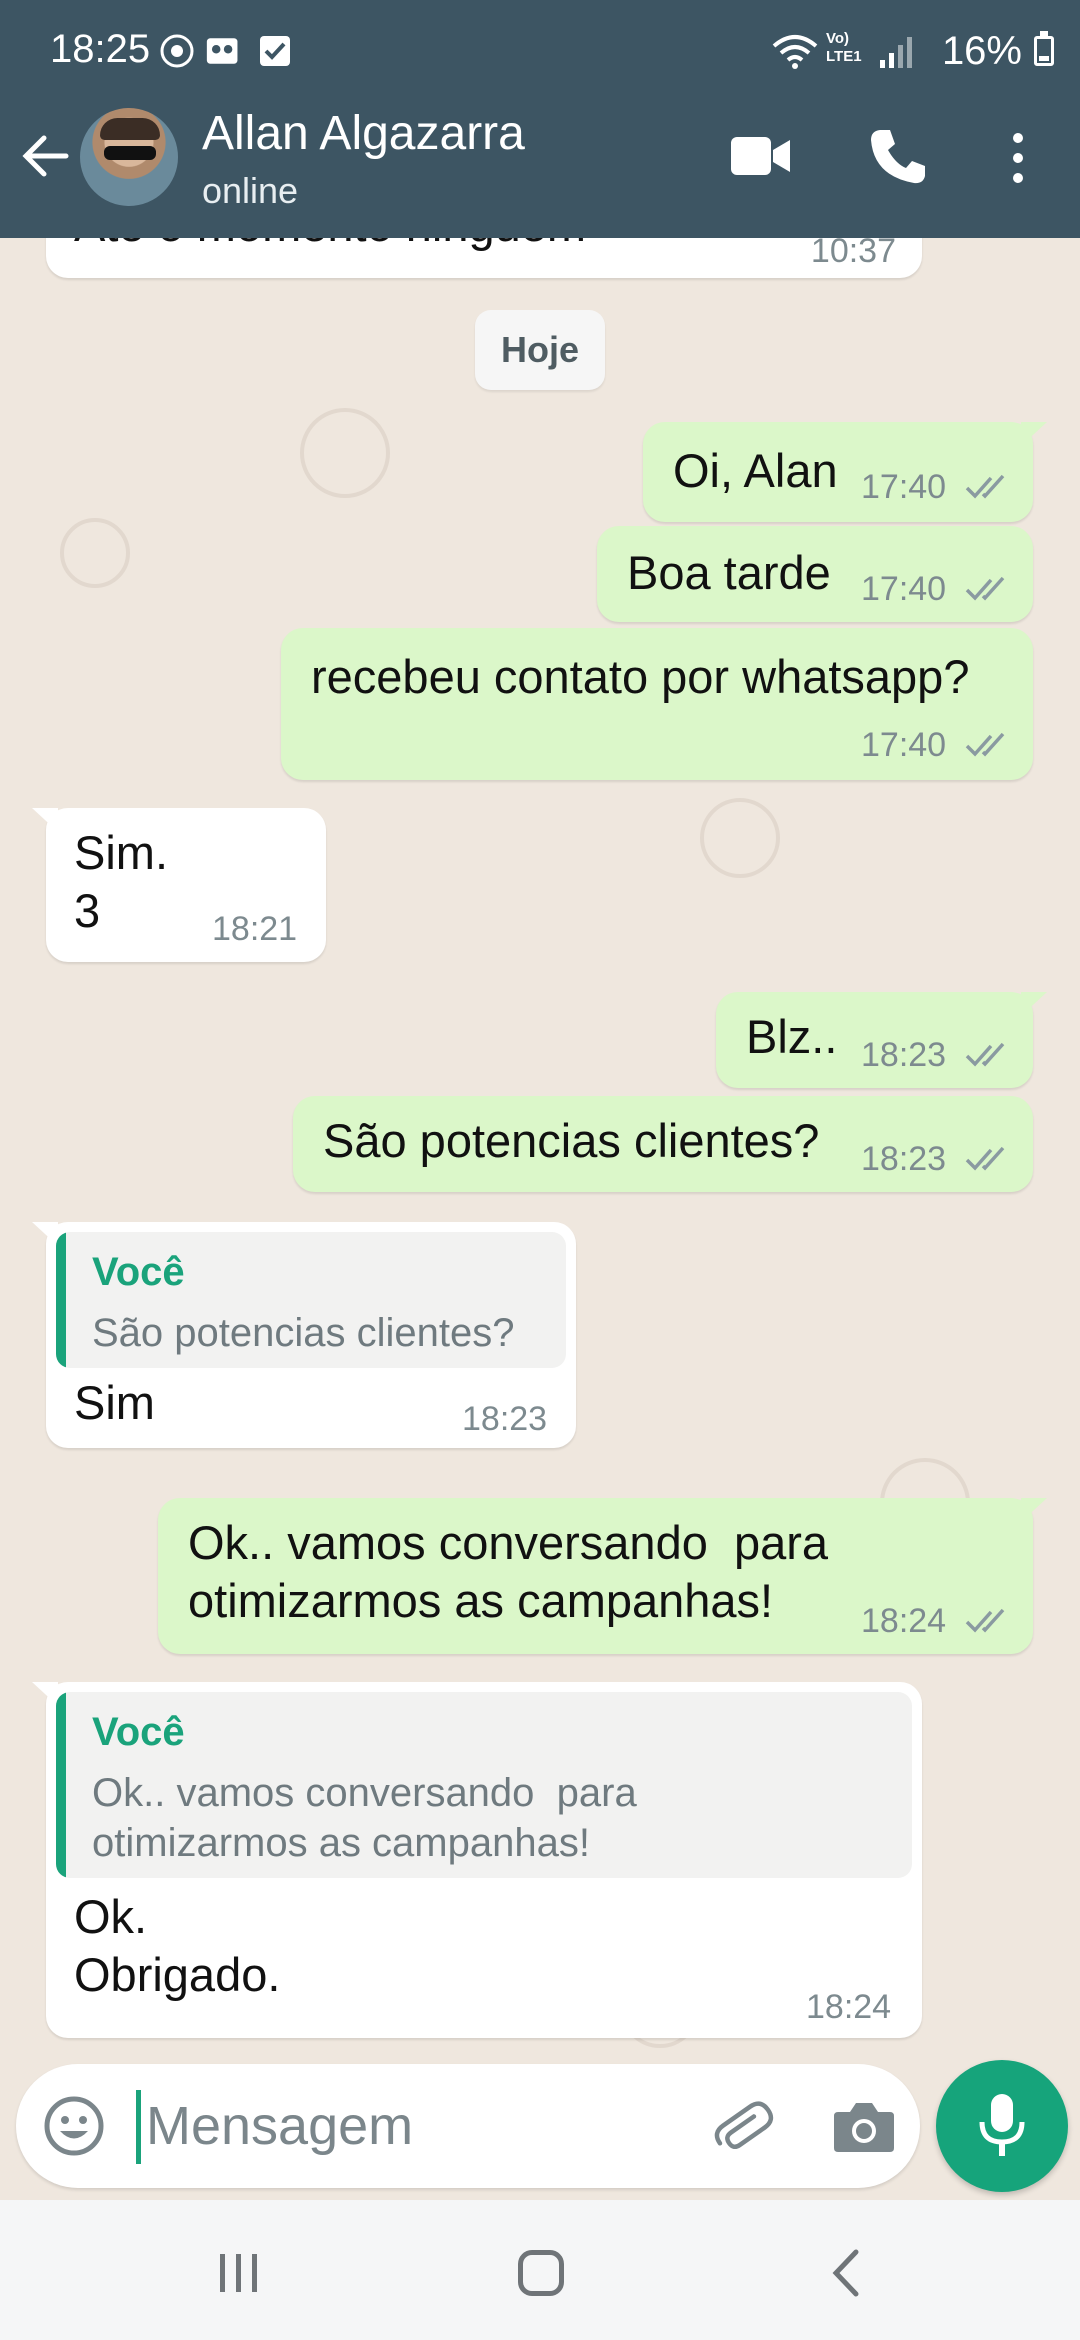 The height and width of the screenshot is (2340, 1080). I want to click on mic-icon, so click(1002, 2125).